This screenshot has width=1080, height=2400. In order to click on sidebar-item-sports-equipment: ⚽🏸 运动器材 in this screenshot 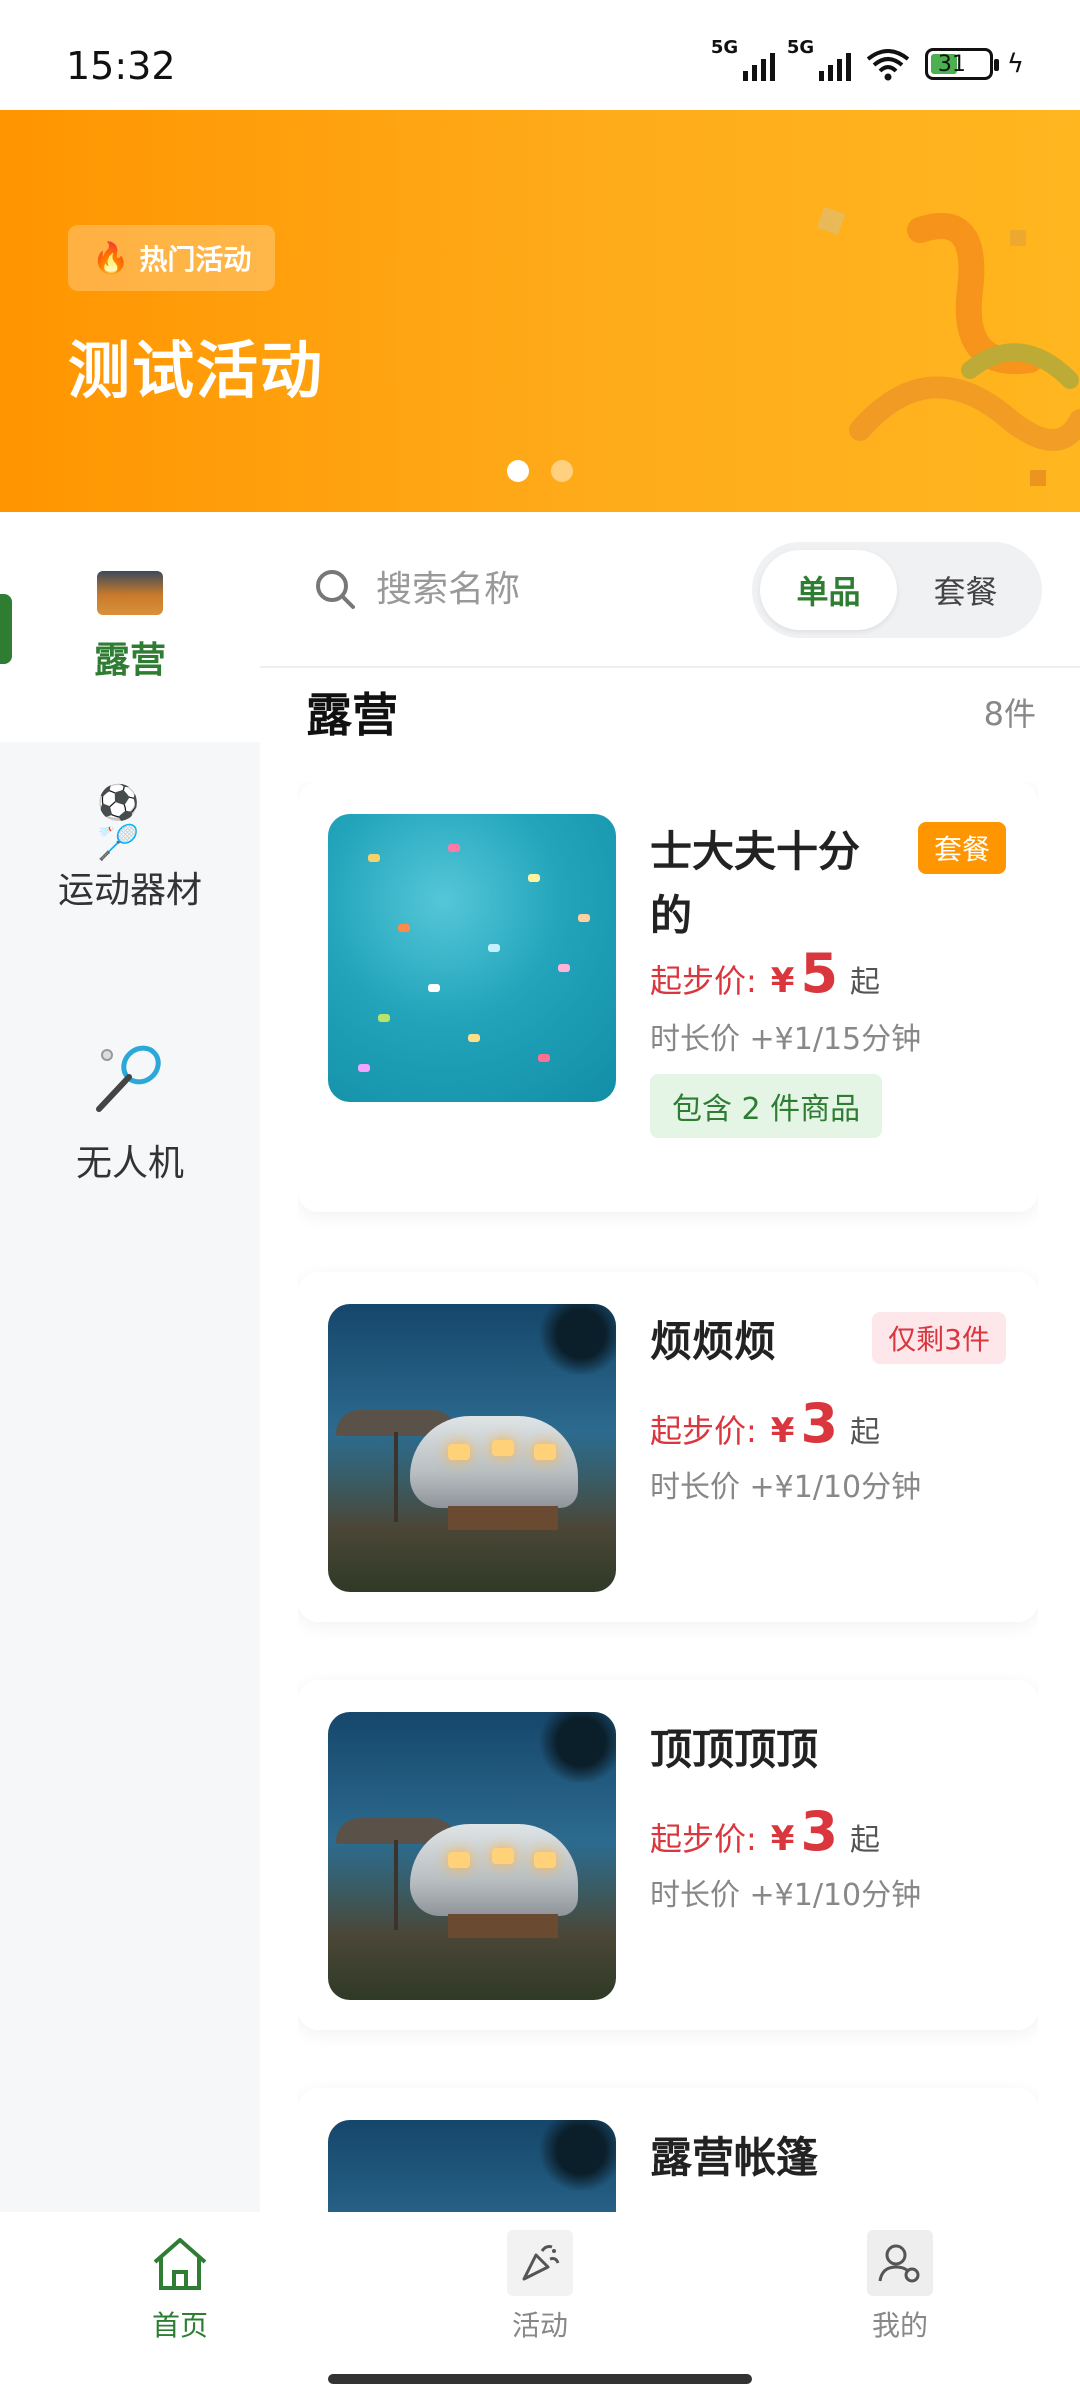, I will do `click(130, 857)`.